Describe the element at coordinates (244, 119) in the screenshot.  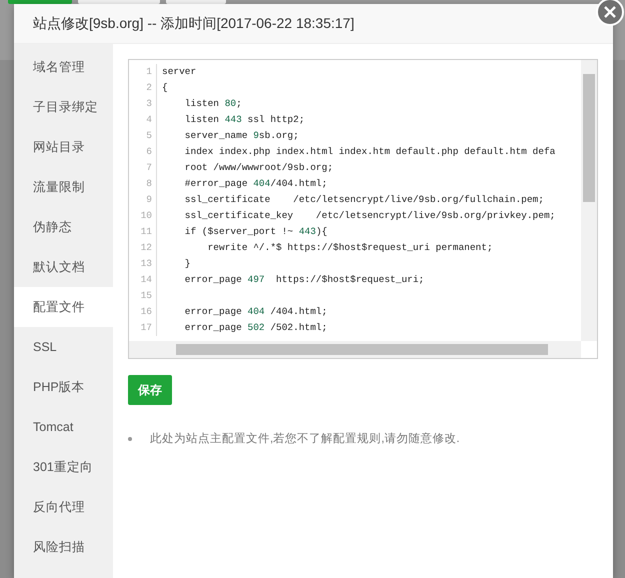
I see `code-line: listen 443 ssl http2;` at that location.